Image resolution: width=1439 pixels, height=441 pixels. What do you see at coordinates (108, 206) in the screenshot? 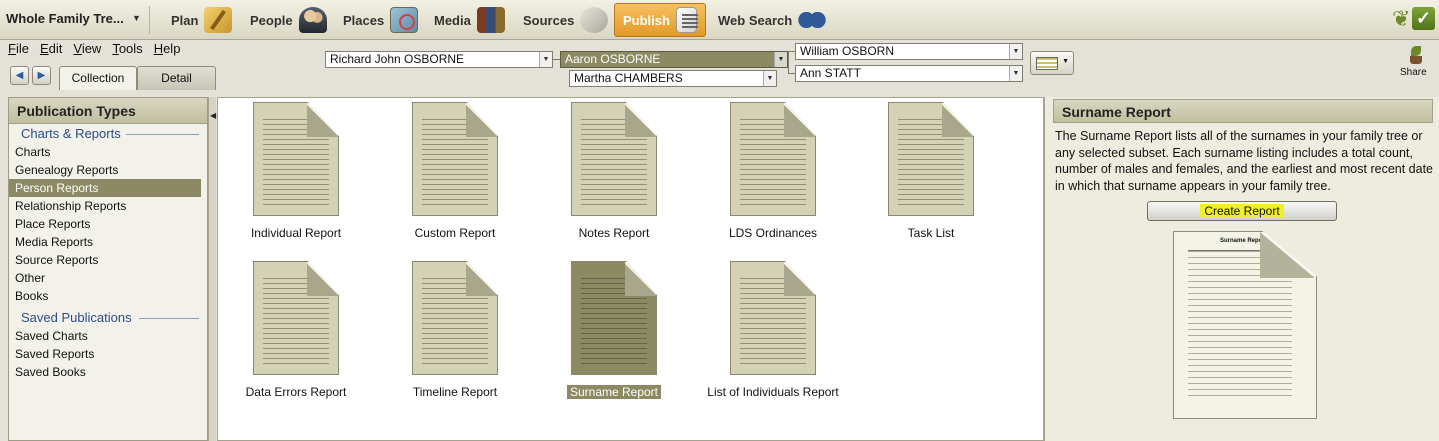
I see `list-item-relationship-reports: Relationship Reports` at bounding box center [108, 206].